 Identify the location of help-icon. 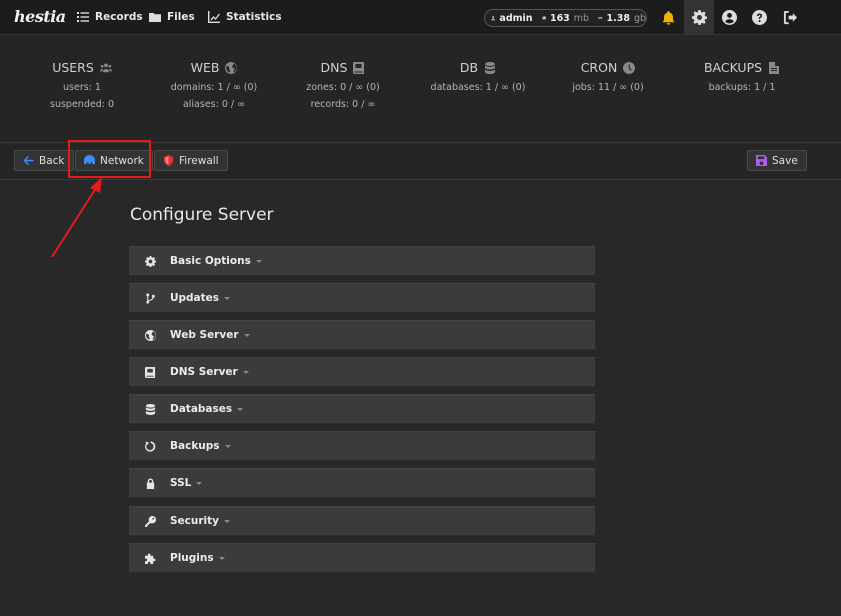
(759, 17).